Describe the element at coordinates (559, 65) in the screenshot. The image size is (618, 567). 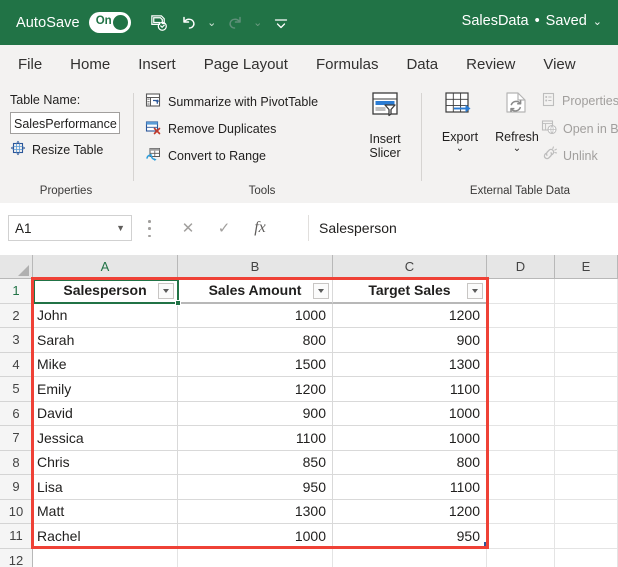
I see `tab-view: View` at that location.